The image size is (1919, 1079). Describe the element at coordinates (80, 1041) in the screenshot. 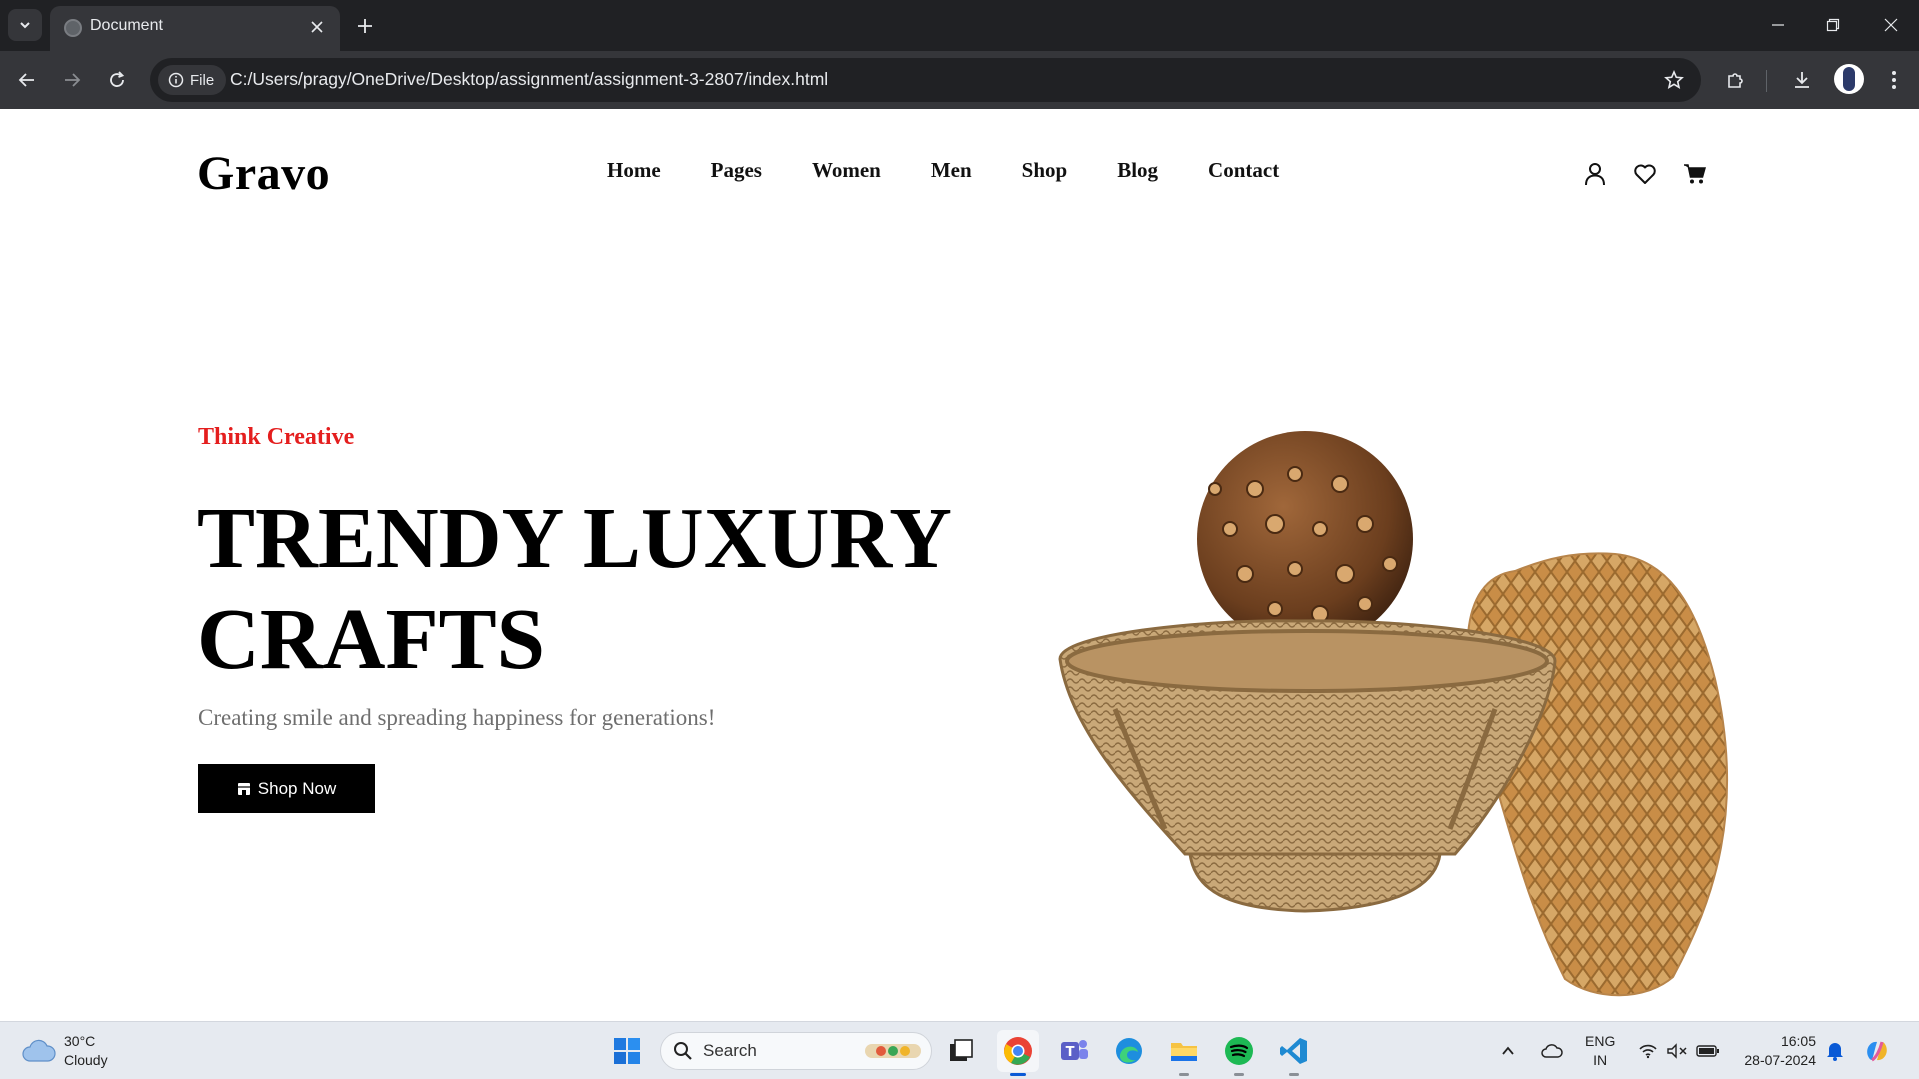

I see `weather-temp: 30°C` at that location.